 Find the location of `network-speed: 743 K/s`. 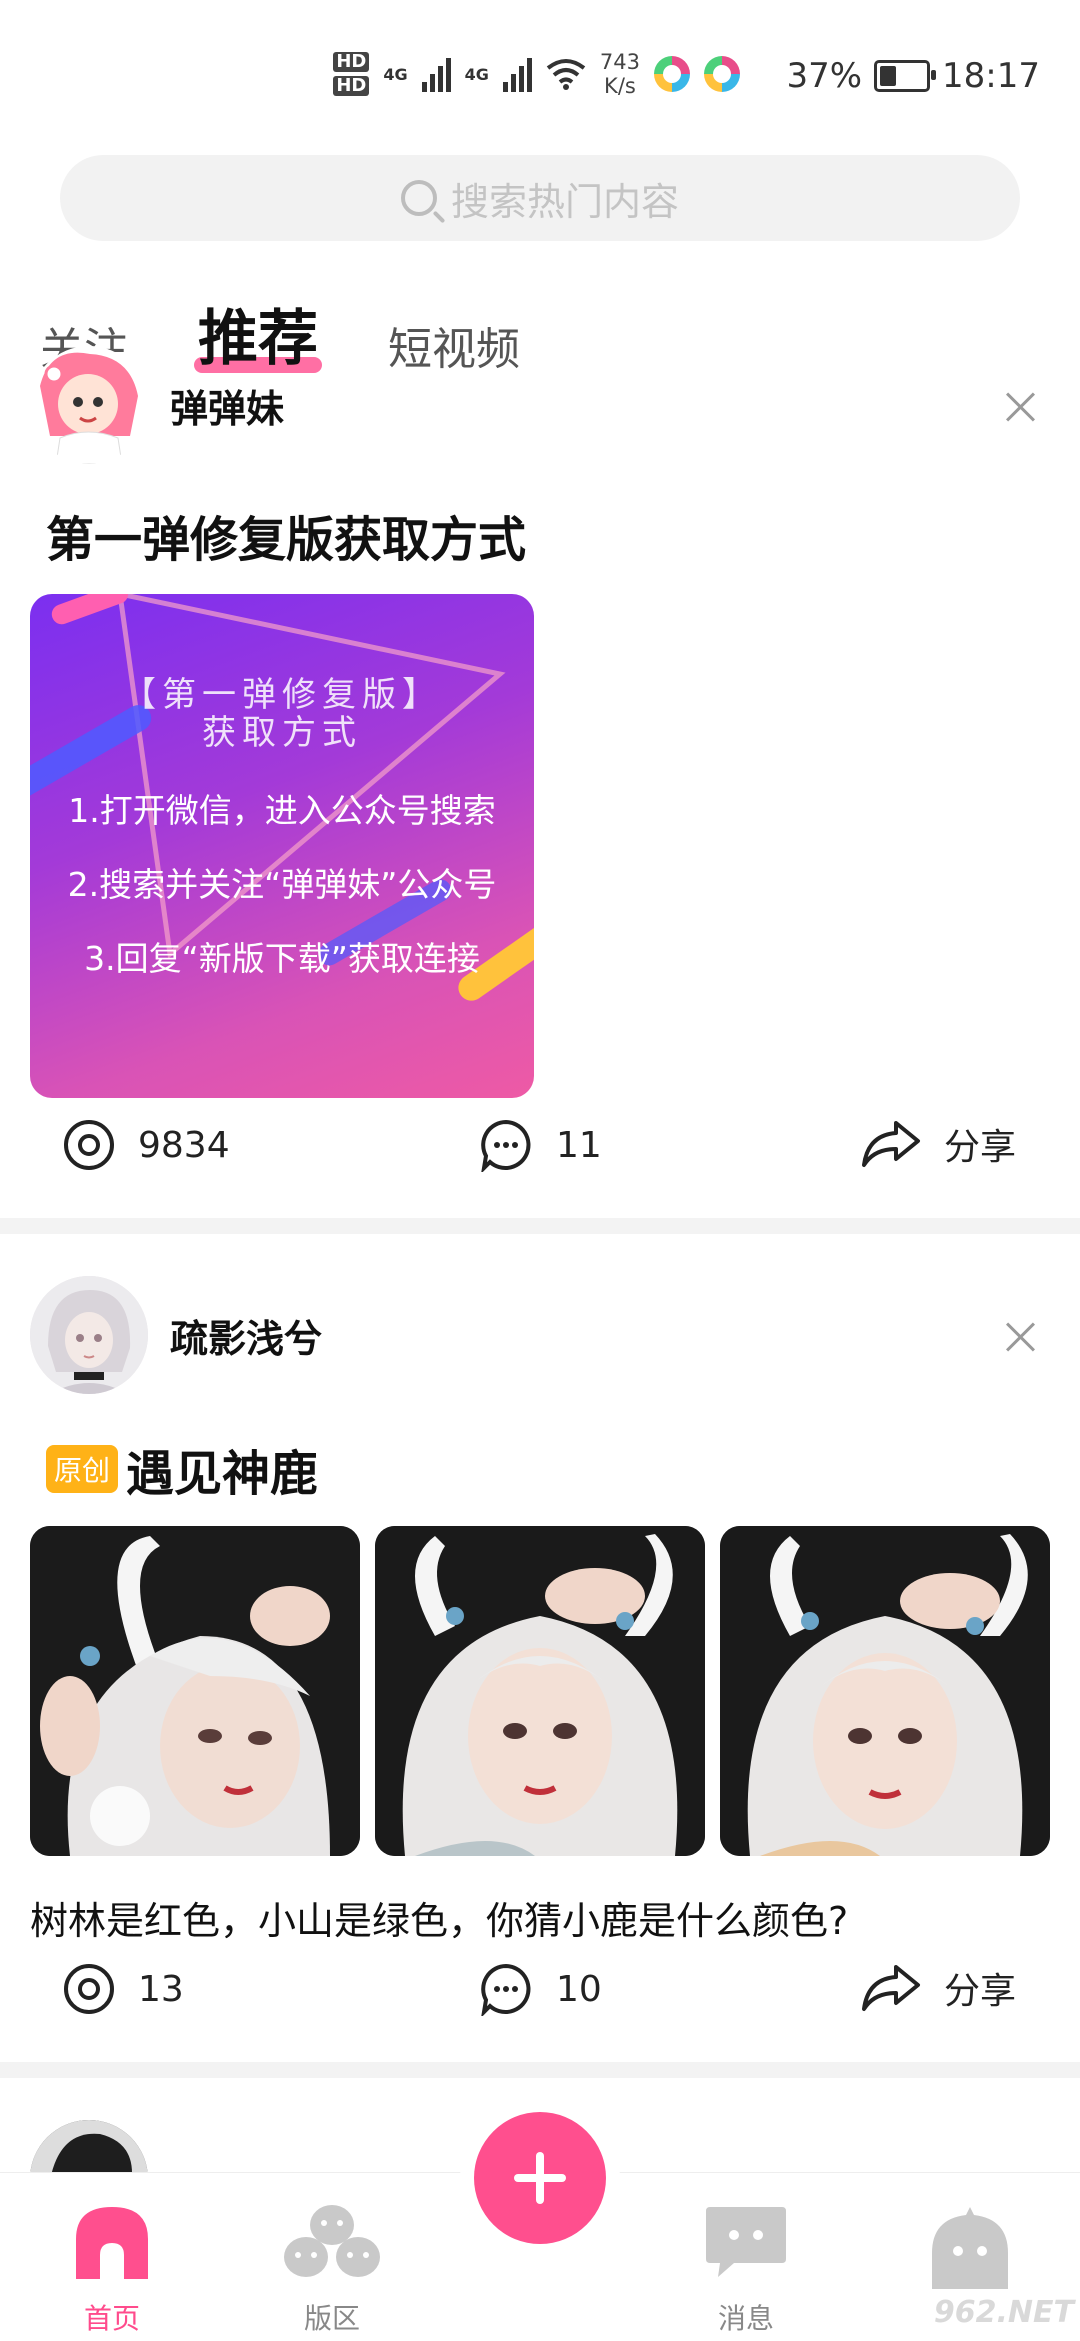

network-speed: 743 K/s is located at coordinates (620, 74).